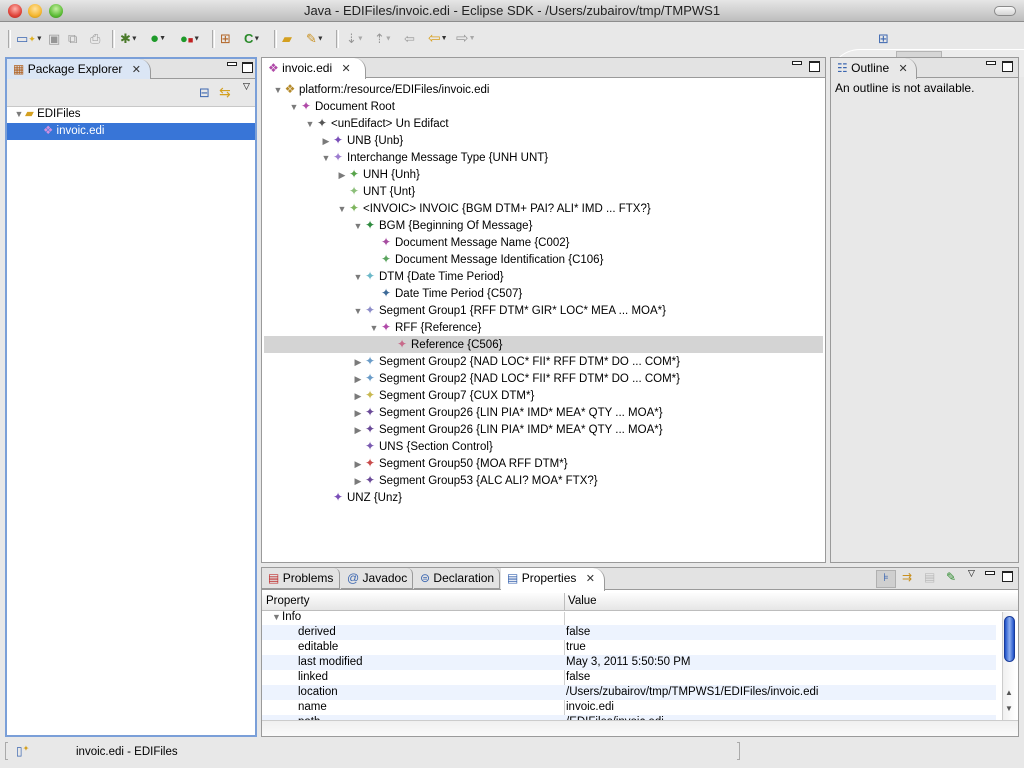 The height and width of the screenshot is (768, 1024). What do you see at coordinates (355, 39) in the screenshot?
I see `next-annotation-icon: ⇣▼` at bounding box center [355, 39].